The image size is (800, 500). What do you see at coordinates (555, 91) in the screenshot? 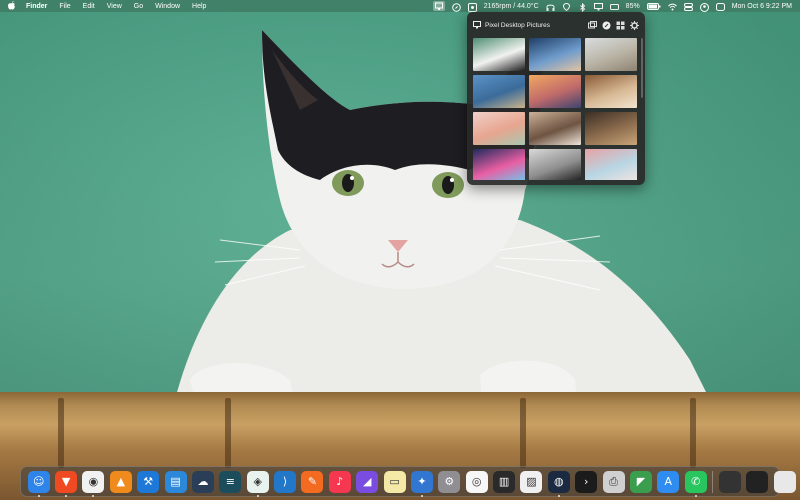
I see `wallpaper-thumbnail-sunset-clouds` at bounding box center [555, 91].